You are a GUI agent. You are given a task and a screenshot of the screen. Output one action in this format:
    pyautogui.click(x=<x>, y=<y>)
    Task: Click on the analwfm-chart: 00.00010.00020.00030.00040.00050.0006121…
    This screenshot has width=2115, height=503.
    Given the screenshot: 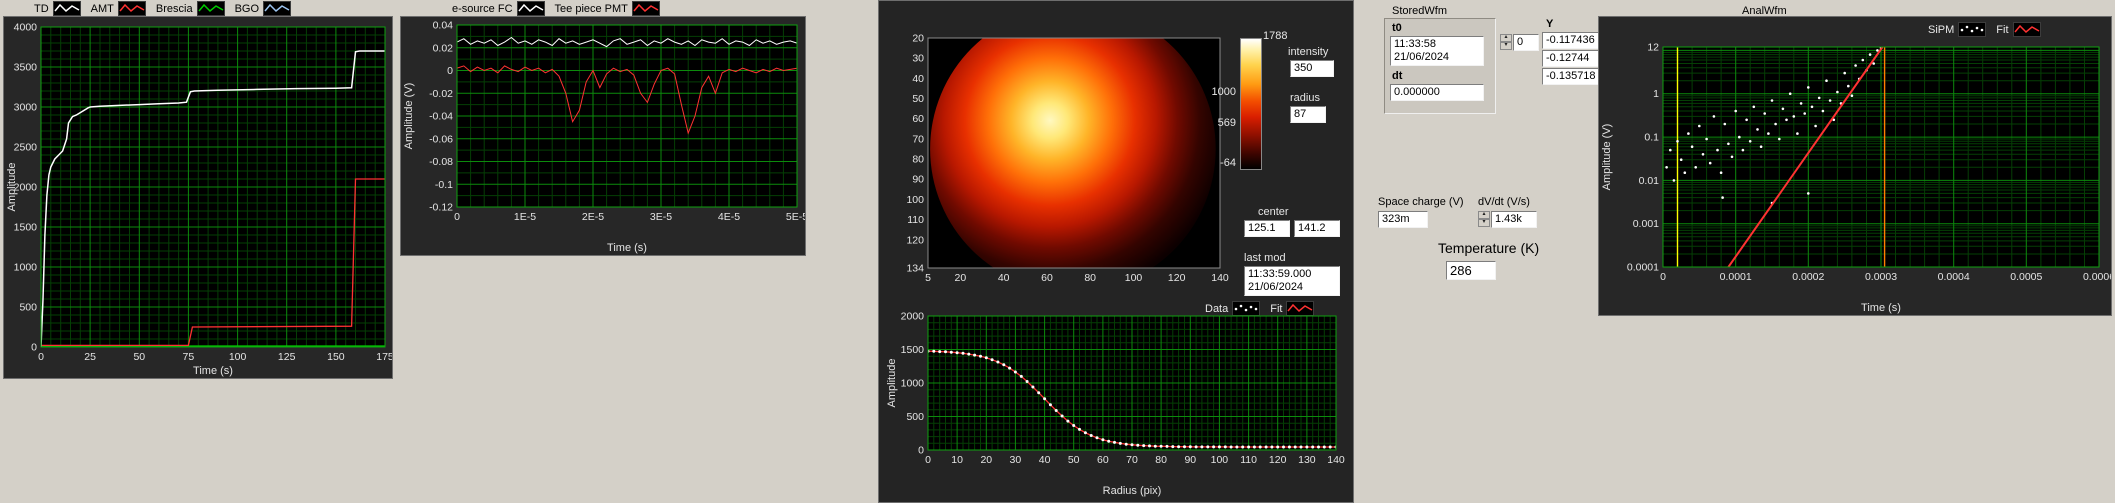 What is the action you would take?
    pyautogui.click(x=1855, y=166)
    